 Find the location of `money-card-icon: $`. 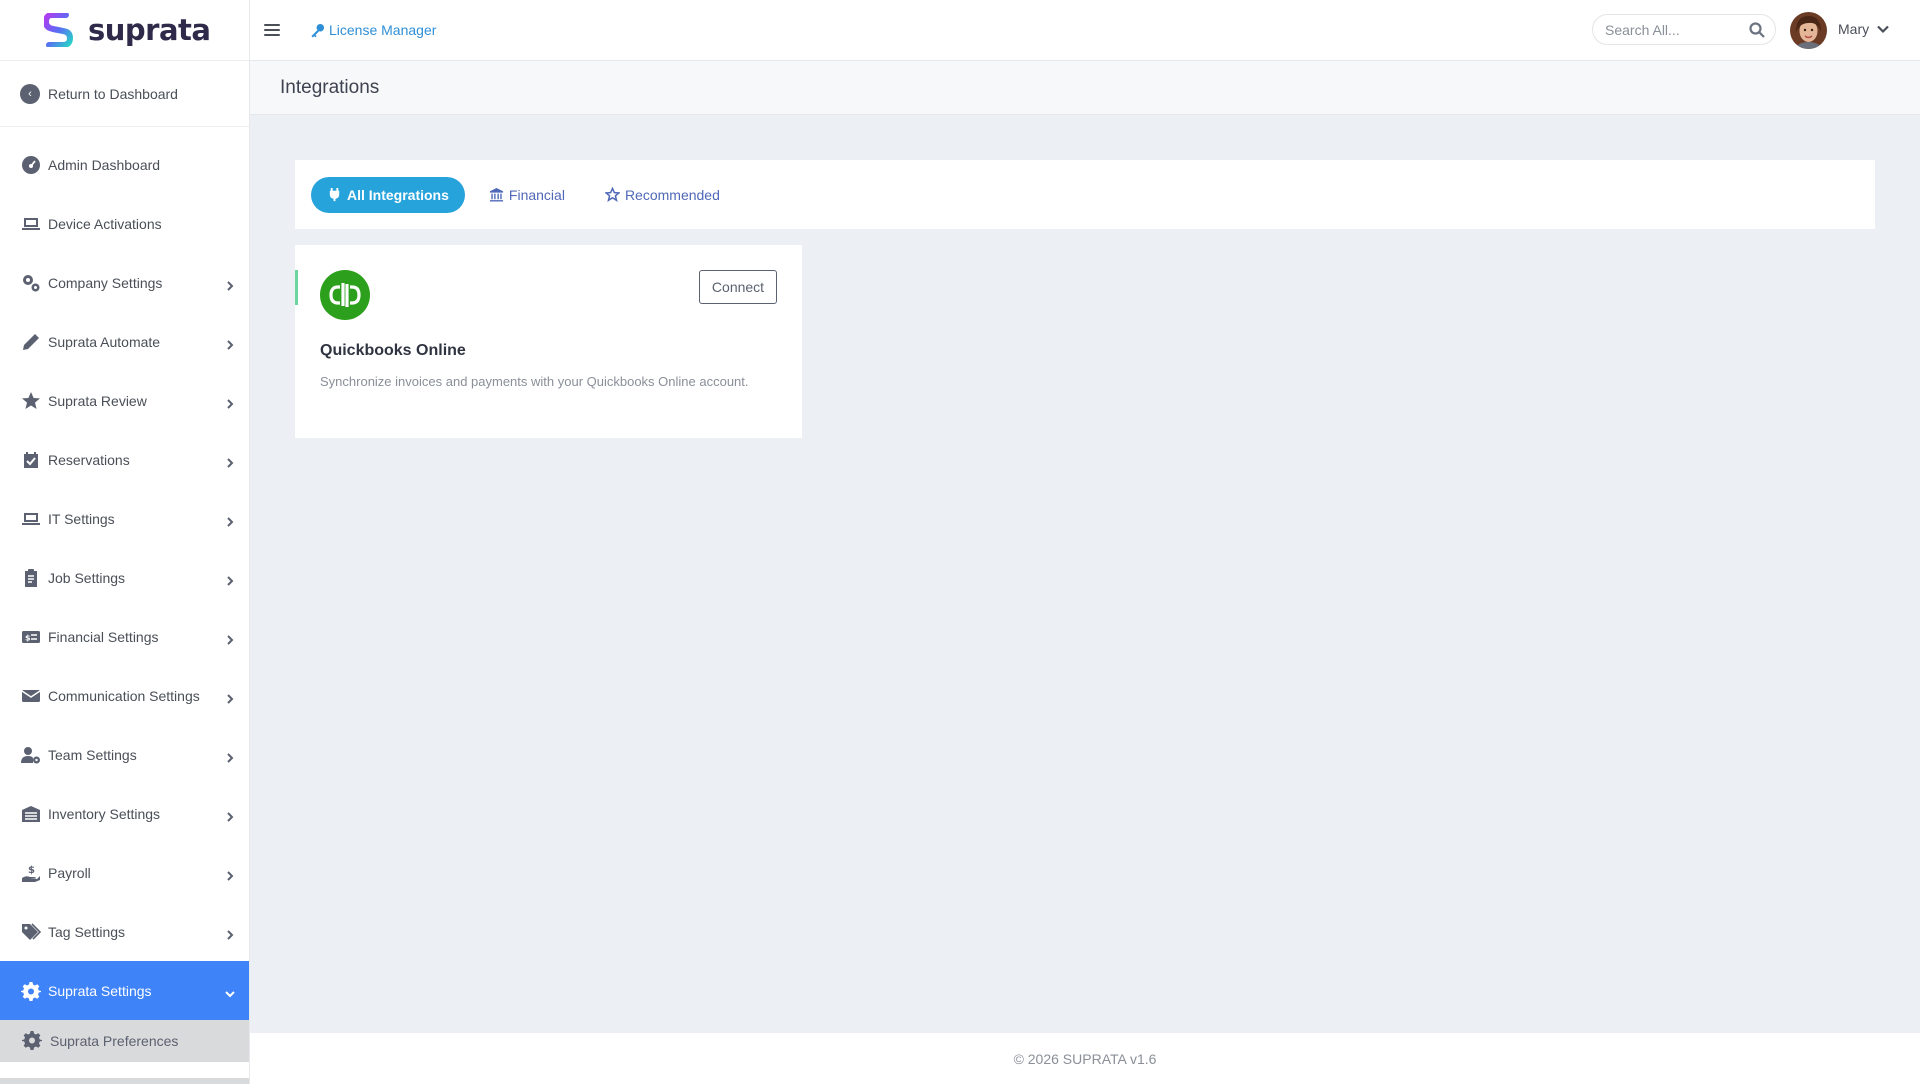

money-card-icon: $ is located at coordinates (31, 637).